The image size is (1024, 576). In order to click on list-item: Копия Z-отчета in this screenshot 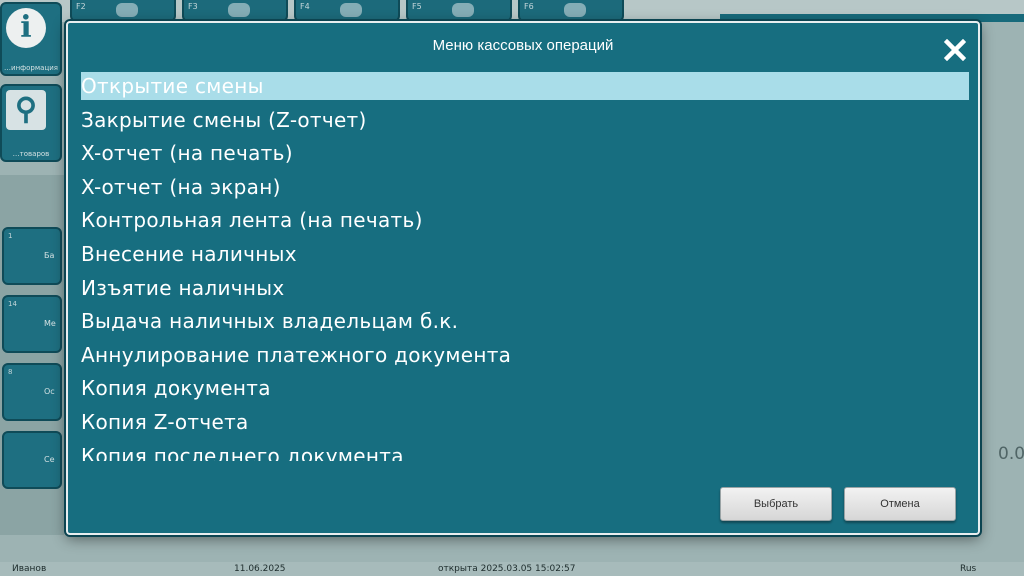, I will do `click(524, 425)`.